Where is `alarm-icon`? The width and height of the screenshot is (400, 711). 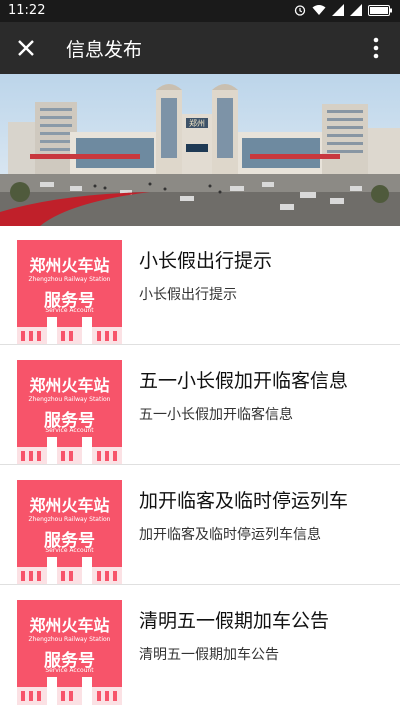
alarm-icon is located at coordinates (300, 10).